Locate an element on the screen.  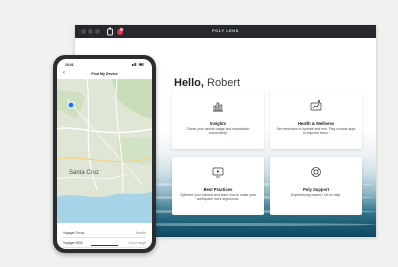
window-titlebar: POLY LENS is located at coordinates (225, 31).